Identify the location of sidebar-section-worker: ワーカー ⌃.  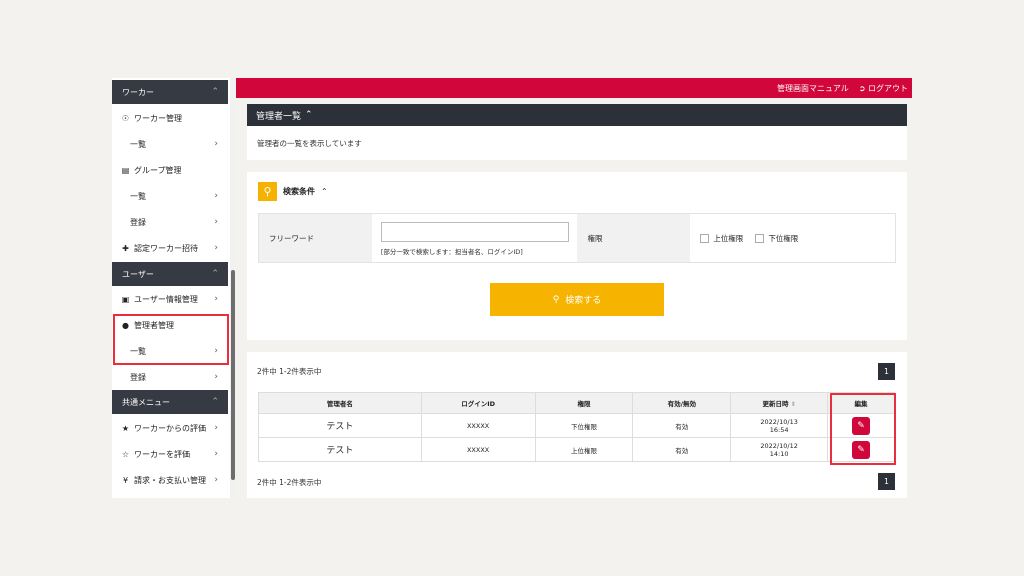
(170, 92).